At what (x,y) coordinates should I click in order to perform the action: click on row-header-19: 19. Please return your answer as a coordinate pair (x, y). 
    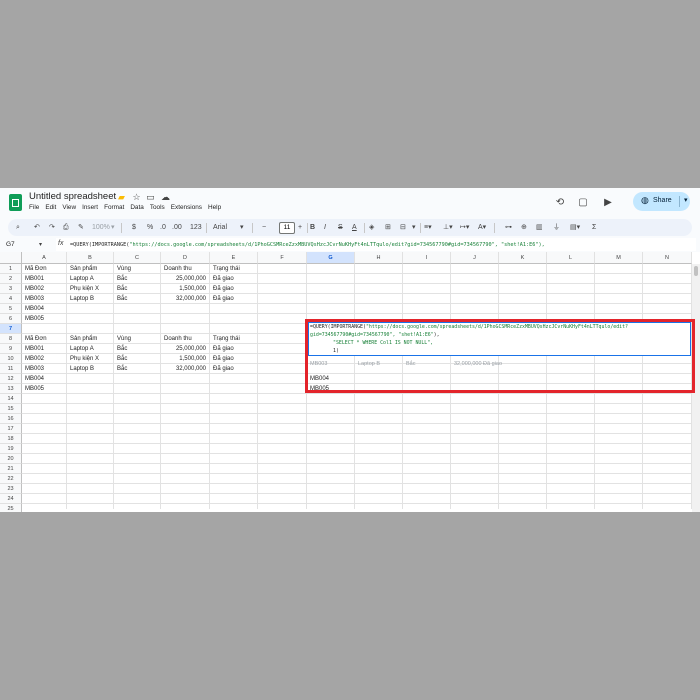
    Looking at the image, I should click on (11, 449).